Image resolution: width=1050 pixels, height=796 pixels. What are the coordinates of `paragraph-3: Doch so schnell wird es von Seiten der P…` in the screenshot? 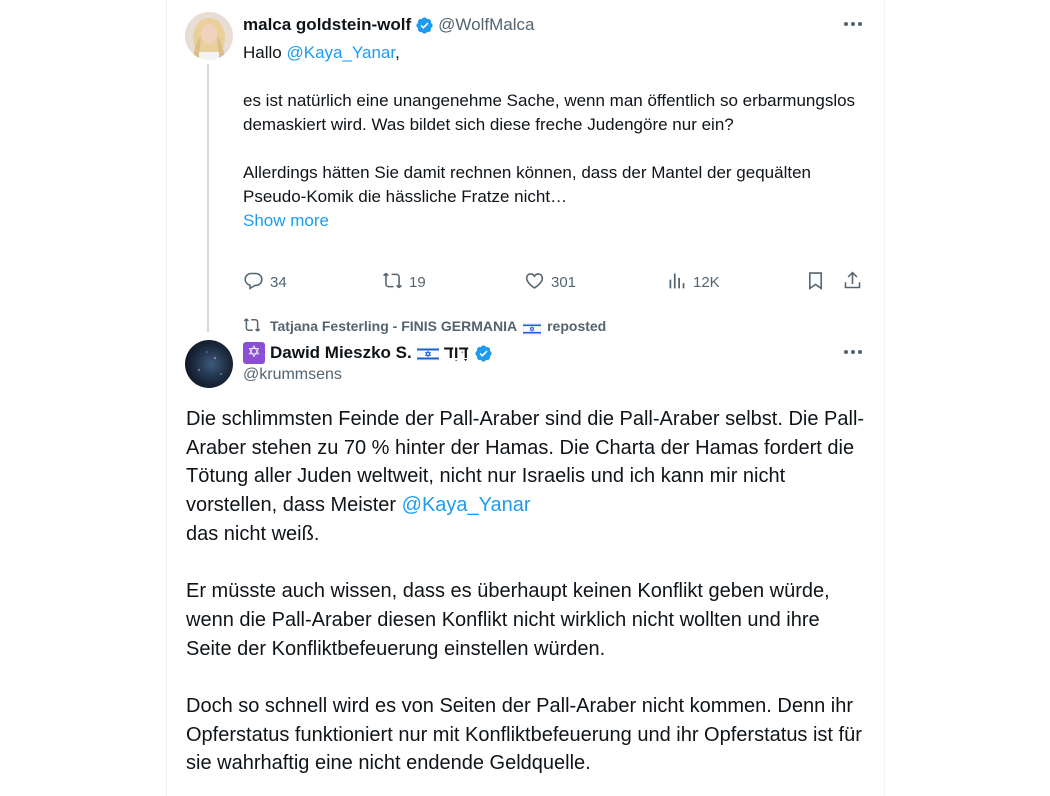 It's located at (527, 735).